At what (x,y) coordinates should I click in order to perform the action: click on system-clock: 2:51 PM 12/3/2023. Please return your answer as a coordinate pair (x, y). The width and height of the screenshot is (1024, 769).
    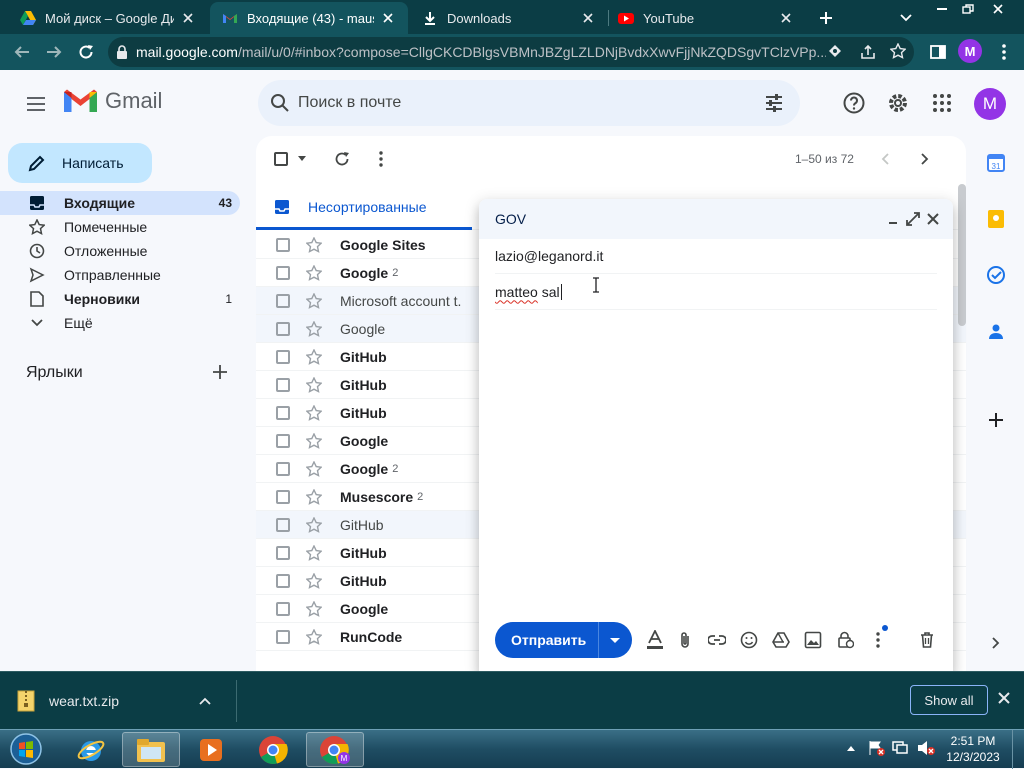
    Looking at the image, I should click on (973, 749).